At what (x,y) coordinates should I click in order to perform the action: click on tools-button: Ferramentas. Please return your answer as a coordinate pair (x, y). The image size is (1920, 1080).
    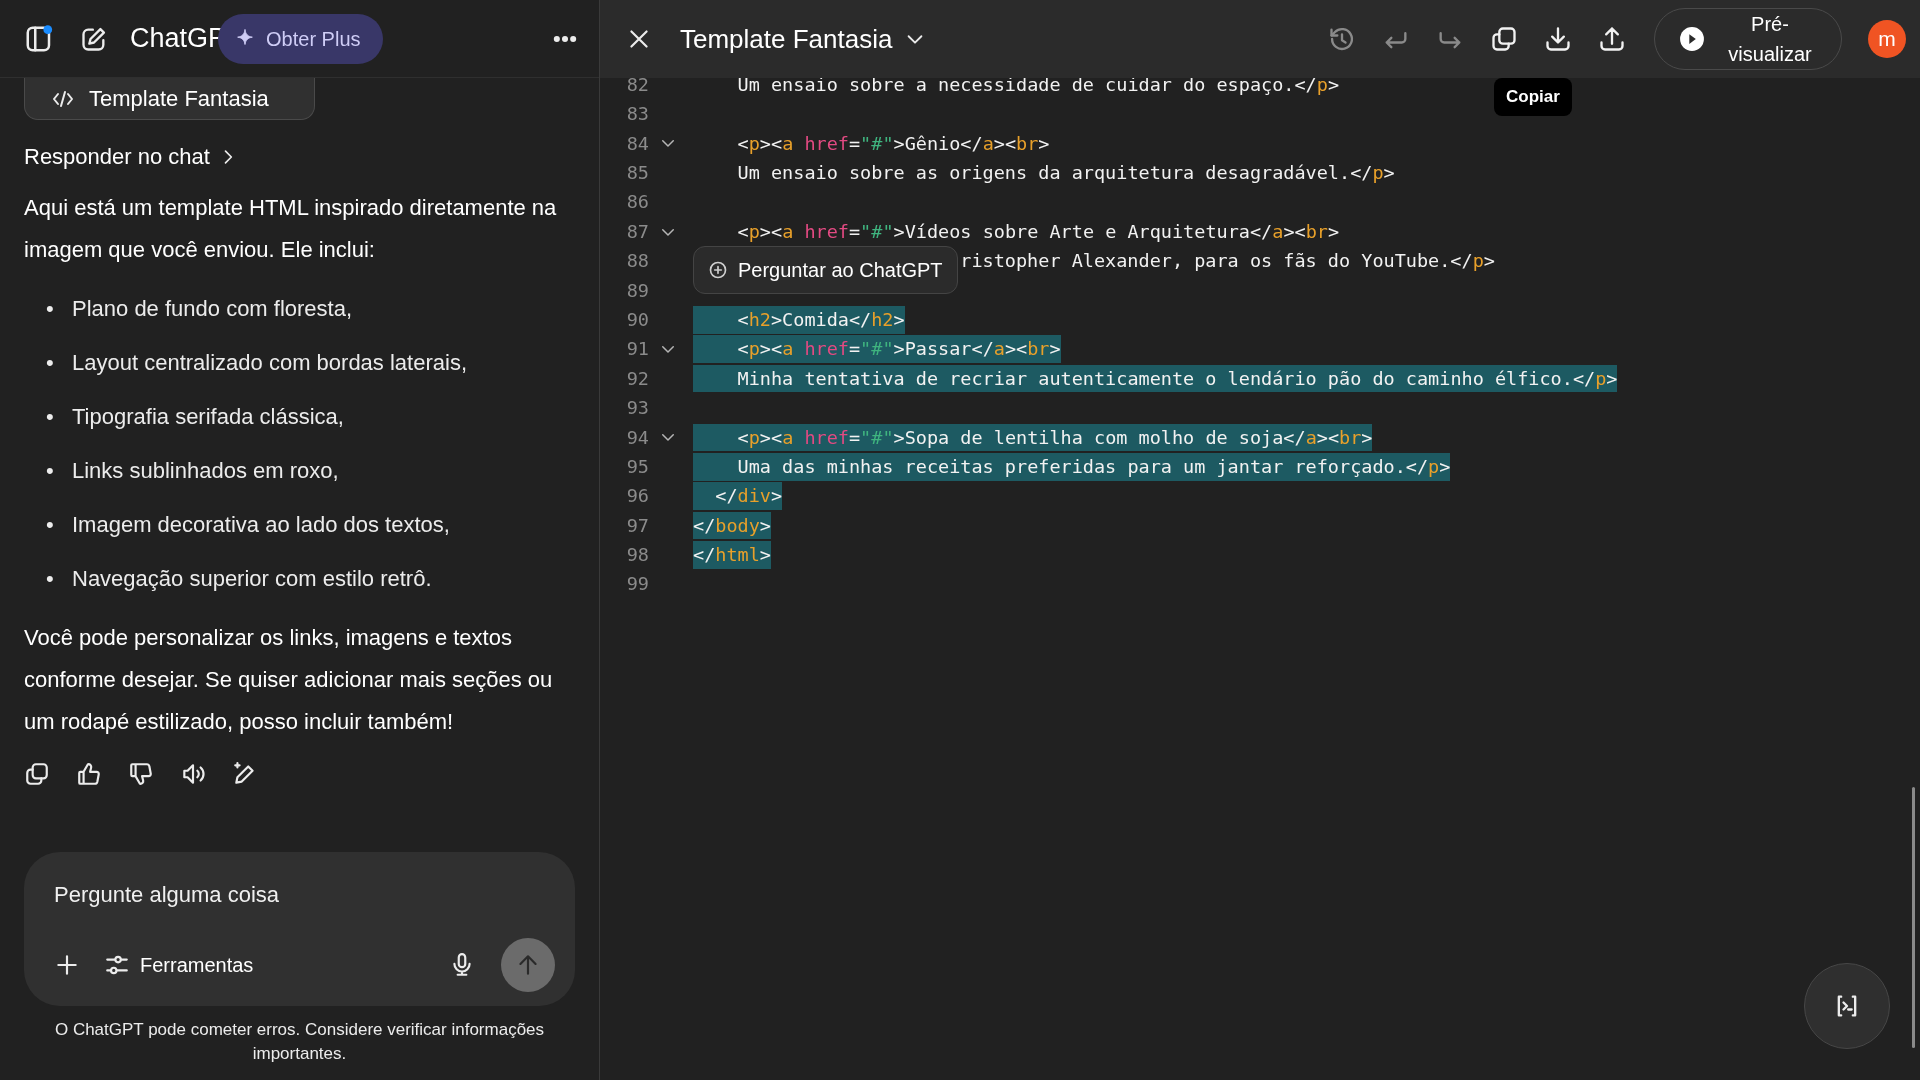
    Looking at the image, I should click on (179, 965).